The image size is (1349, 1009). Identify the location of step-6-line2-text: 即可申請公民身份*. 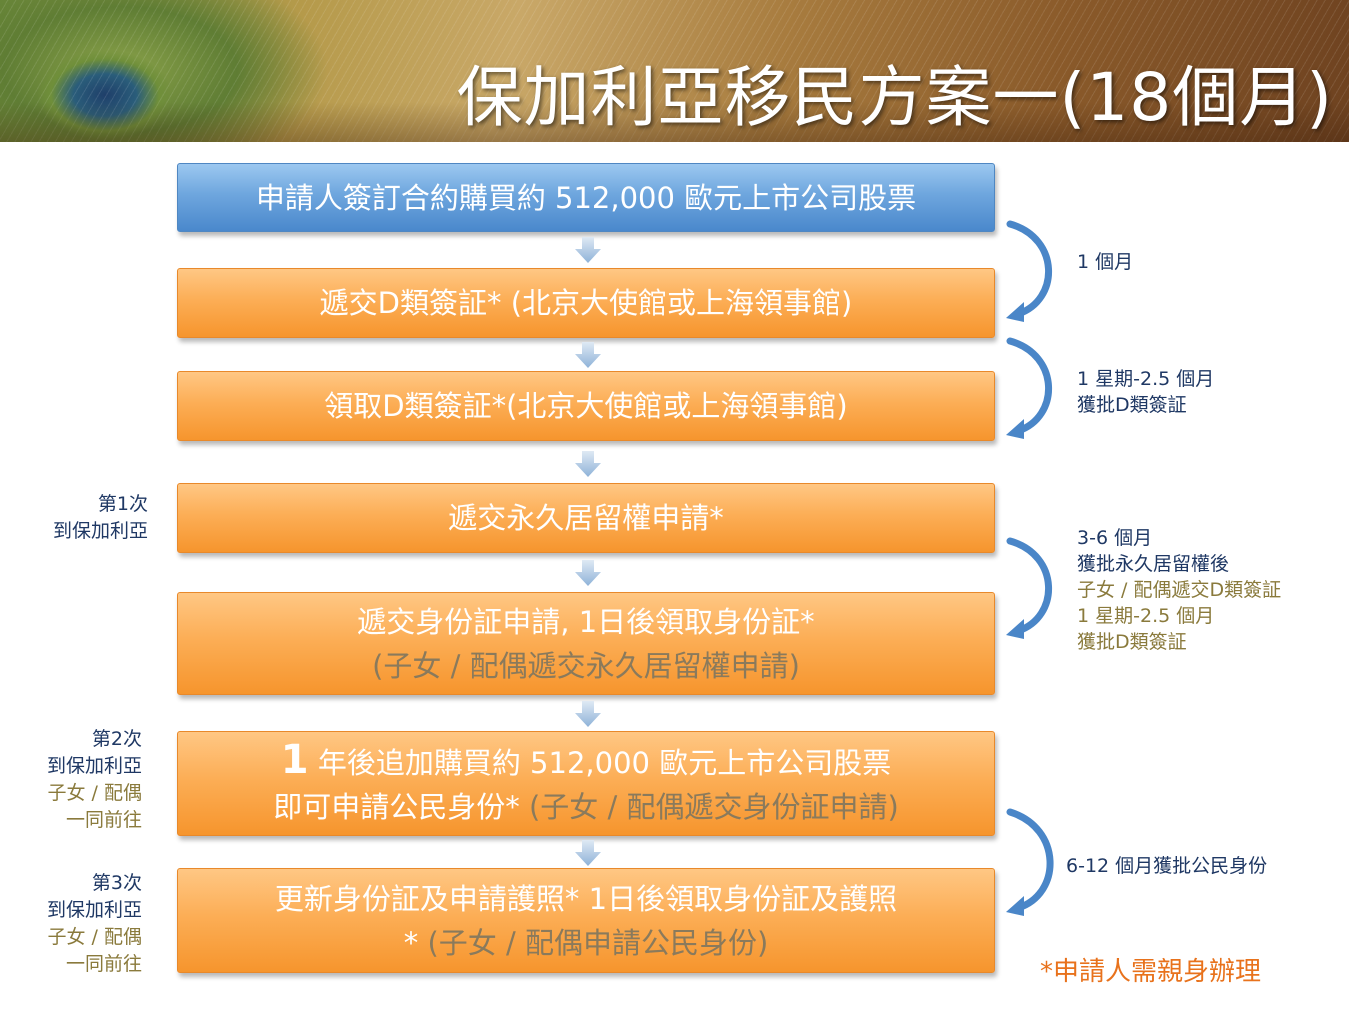
(401, 807).